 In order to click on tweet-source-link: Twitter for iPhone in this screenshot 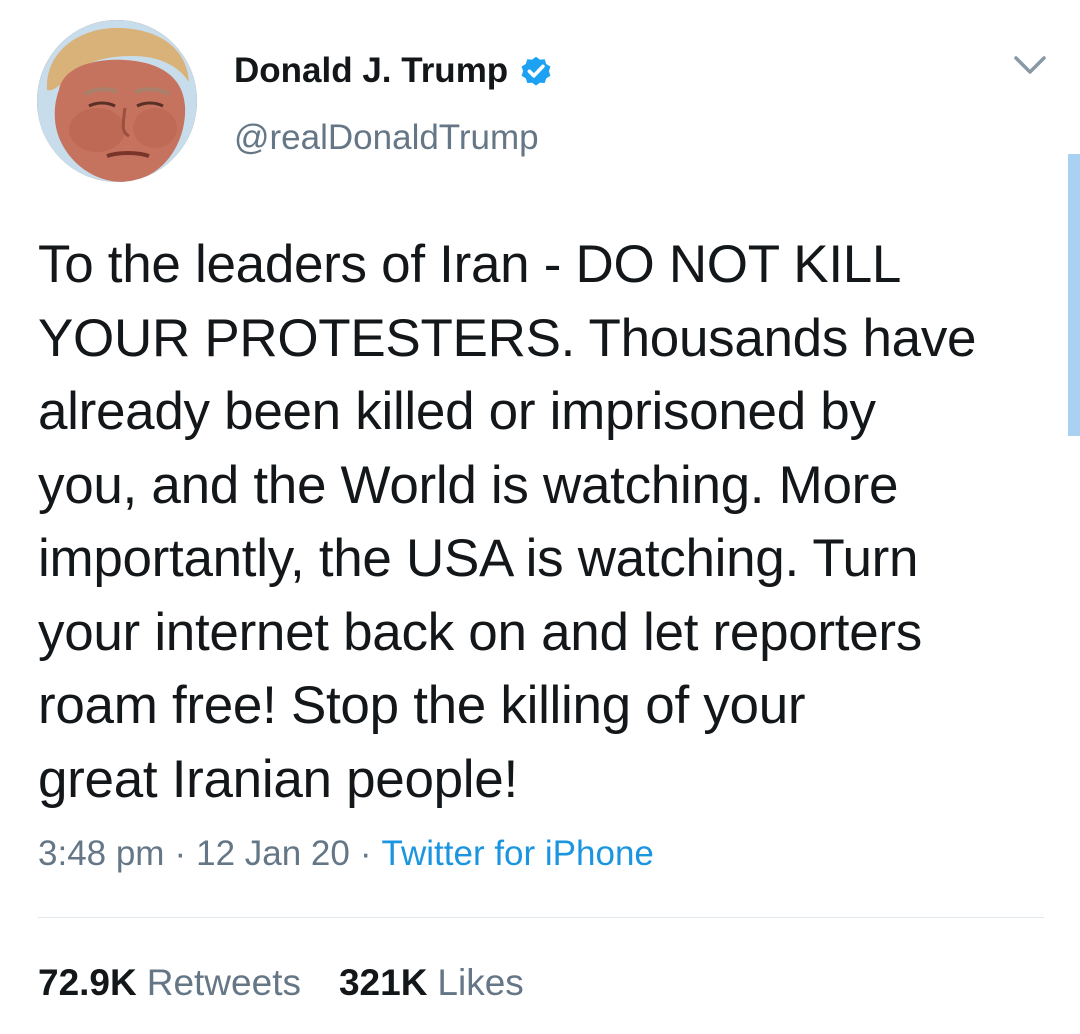, I will do `click(518, 854)`.